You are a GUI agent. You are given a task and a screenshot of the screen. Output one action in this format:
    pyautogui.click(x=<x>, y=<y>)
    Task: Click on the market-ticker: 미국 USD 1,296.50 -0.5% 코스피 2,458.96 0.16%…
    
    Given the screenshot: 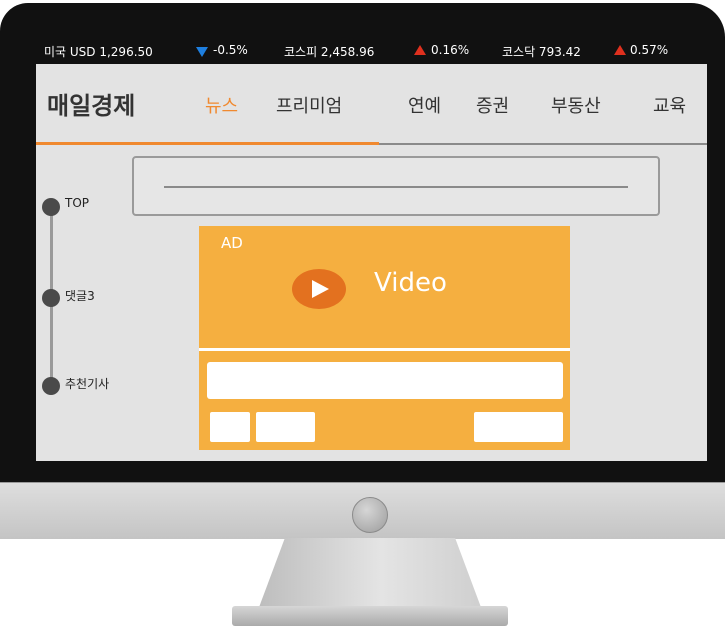 What is the action you would take?
    pyautogui.click(x=371, y=50)
    